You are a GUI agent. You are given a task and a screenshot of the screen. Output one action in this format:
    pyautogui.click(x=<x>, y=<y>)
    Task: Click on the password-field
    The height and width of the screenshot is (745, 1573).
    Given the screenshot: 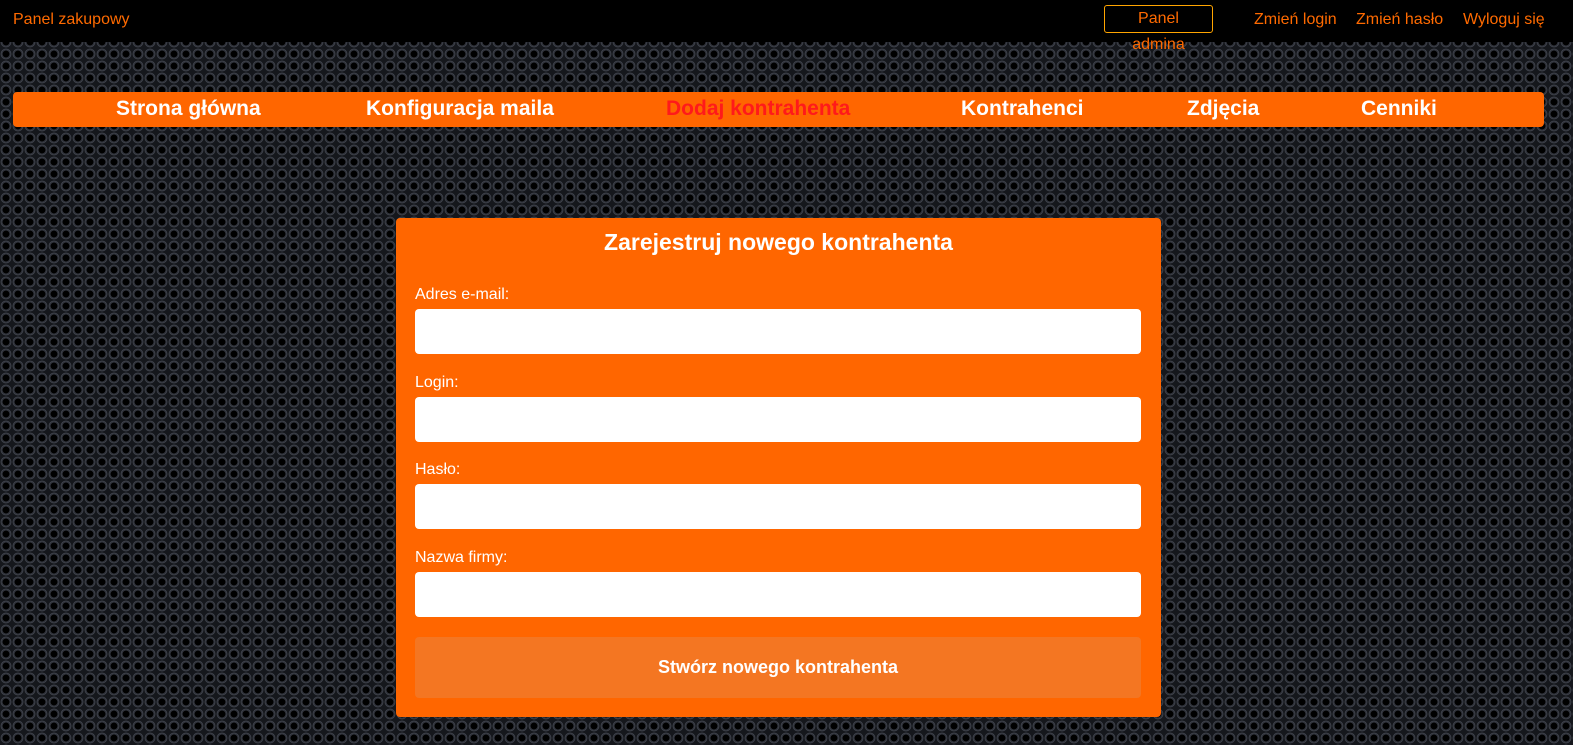 What is the action you would take?
    pyautogui.click(x=778, y=506)
    